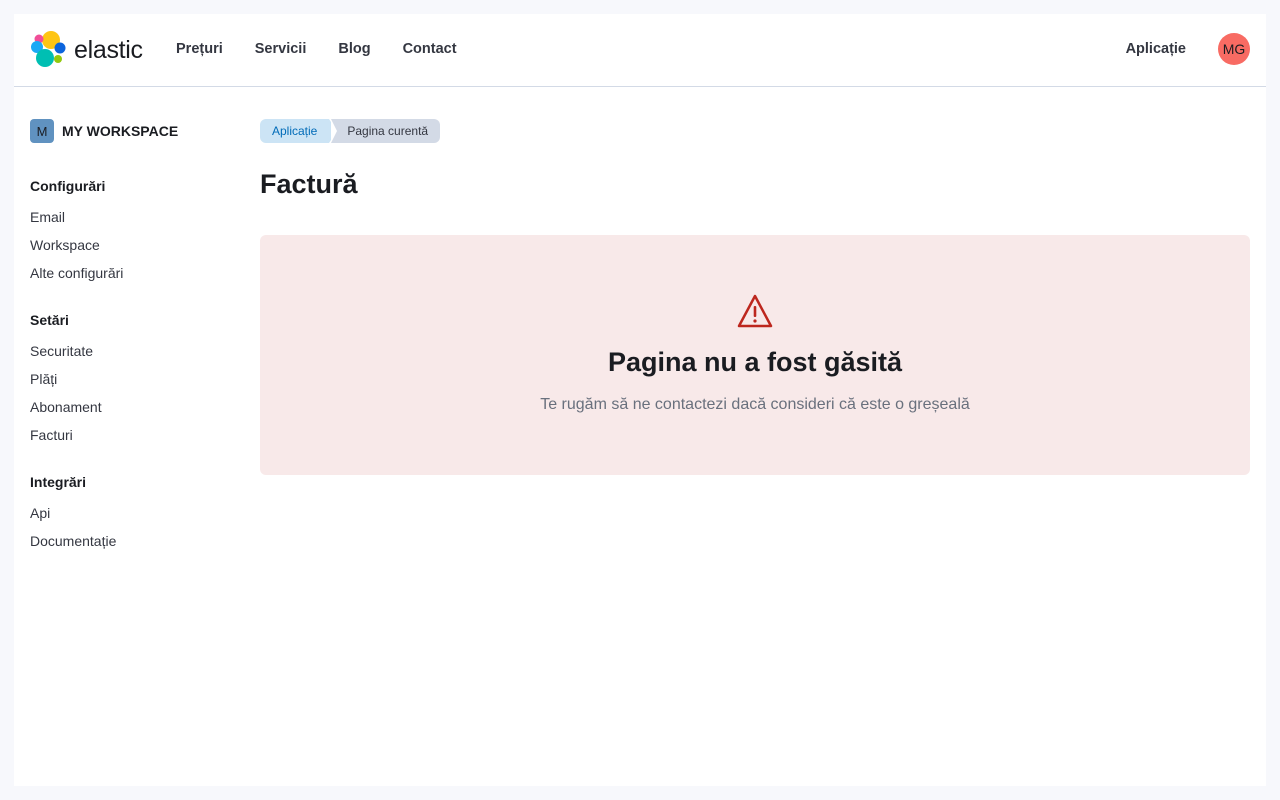 This screenshot has width=1280, height=800. I want to click on sidebar-group-title: Integrări, so click(58, 482).